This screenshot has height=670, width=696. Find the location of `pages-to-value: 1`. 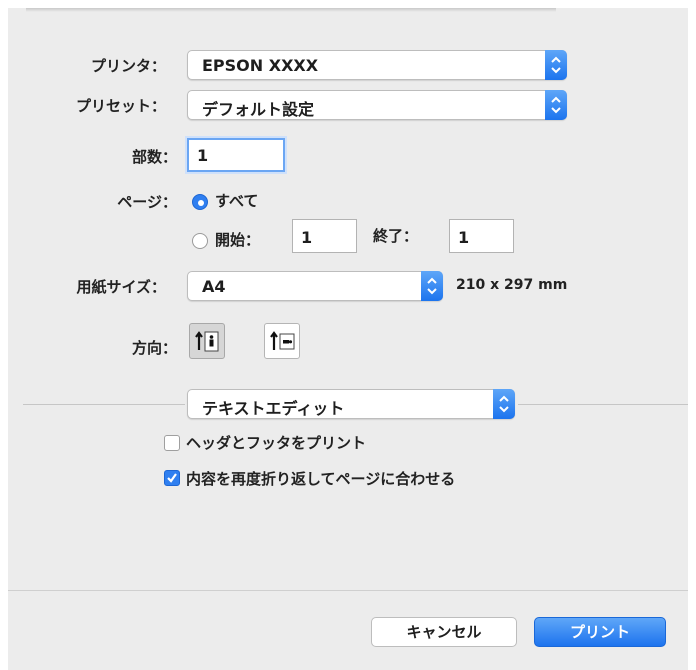

pages-to-value: 1 is located at coordinates (464, 237).